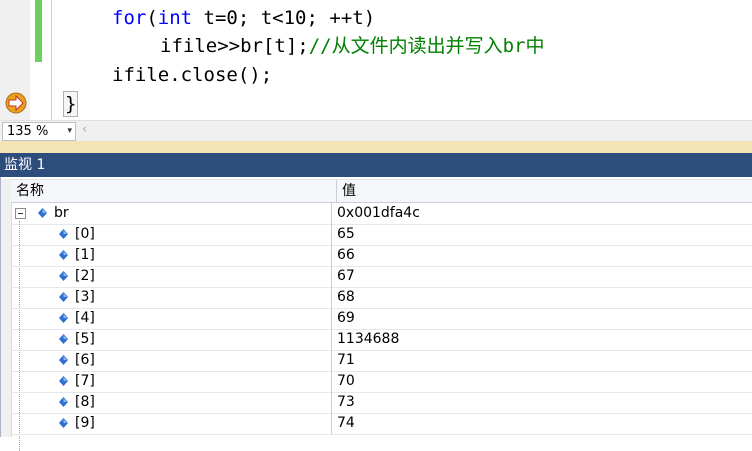 The image size is (752, 451). Describe the element at coordinates (129, 18) in the screenshot. I see `keyword-for: for` at that location.